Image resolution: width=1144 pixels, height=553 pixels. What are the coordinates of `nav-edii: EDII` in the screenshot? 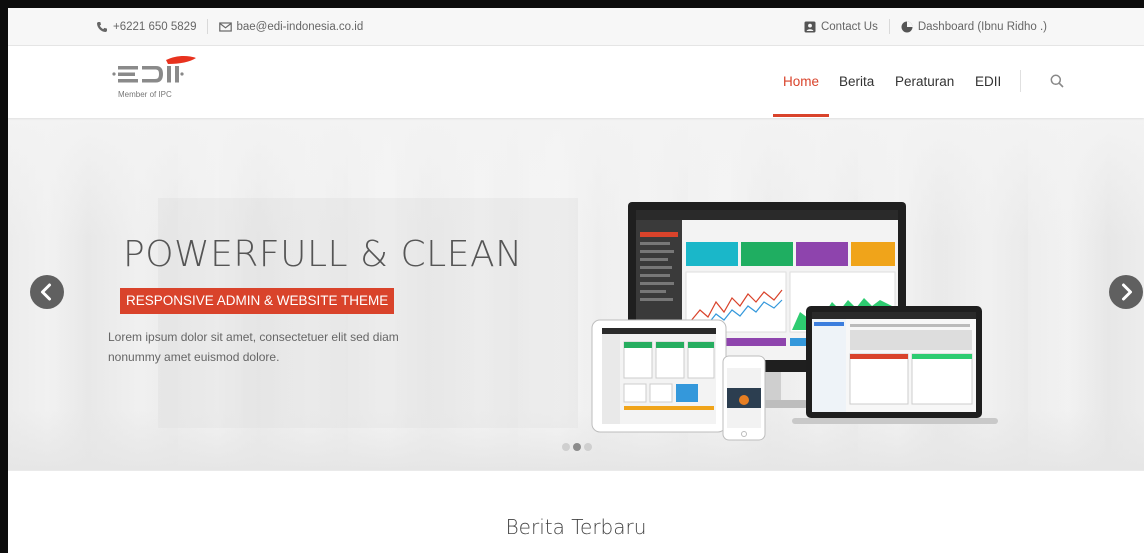 It's located at (988, 81).